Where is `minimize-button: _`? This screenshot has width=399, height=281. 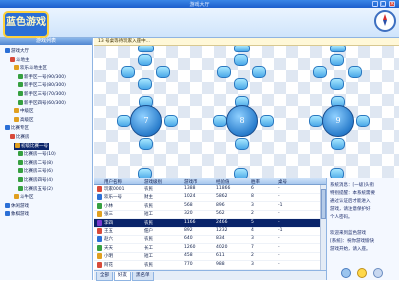
minimize-button: _ is located at coordinates (375, 4).